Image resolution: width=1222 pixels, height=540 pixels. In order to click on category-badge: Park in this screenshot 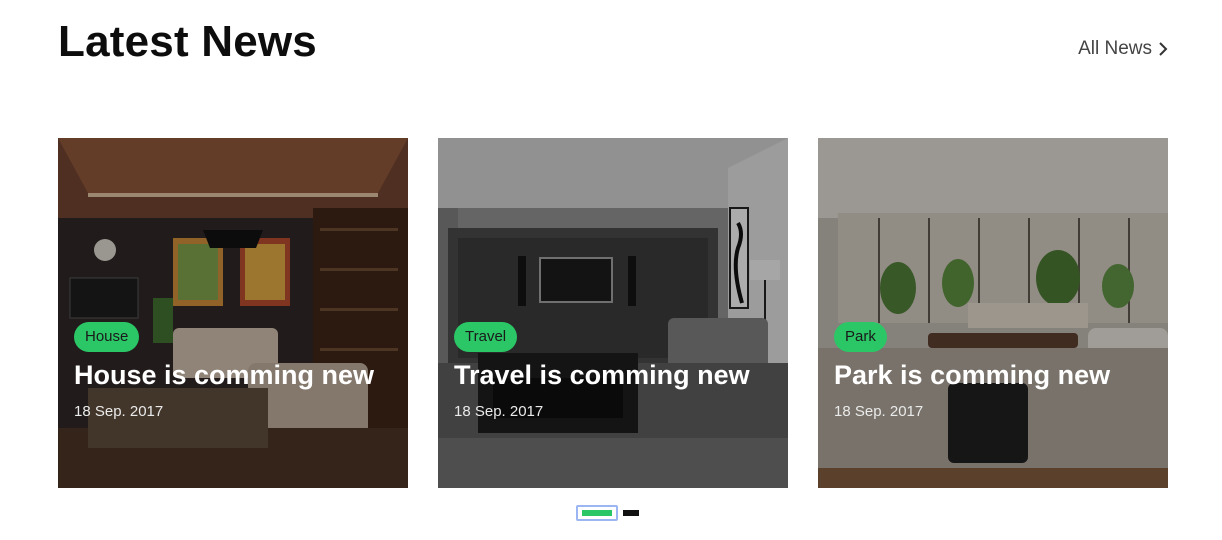, I will do `click(860, 337)`.